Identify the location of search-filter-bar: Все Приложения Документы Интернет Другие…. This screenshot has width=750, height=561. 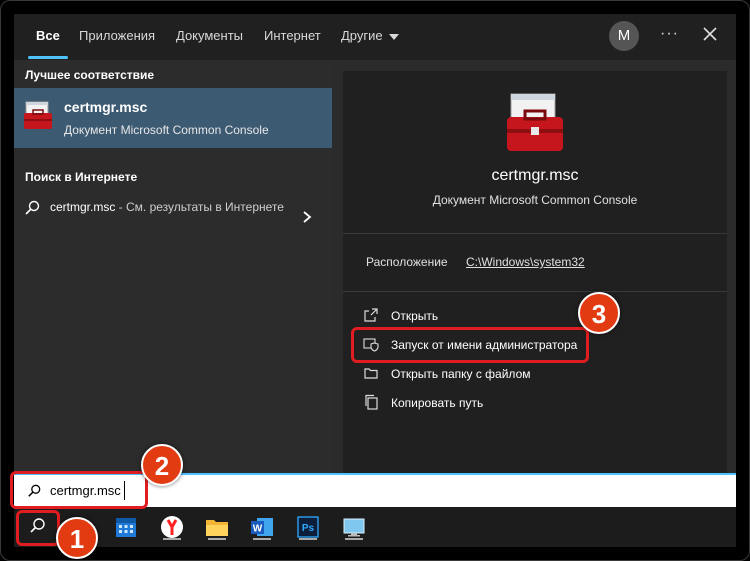
(375, 37).